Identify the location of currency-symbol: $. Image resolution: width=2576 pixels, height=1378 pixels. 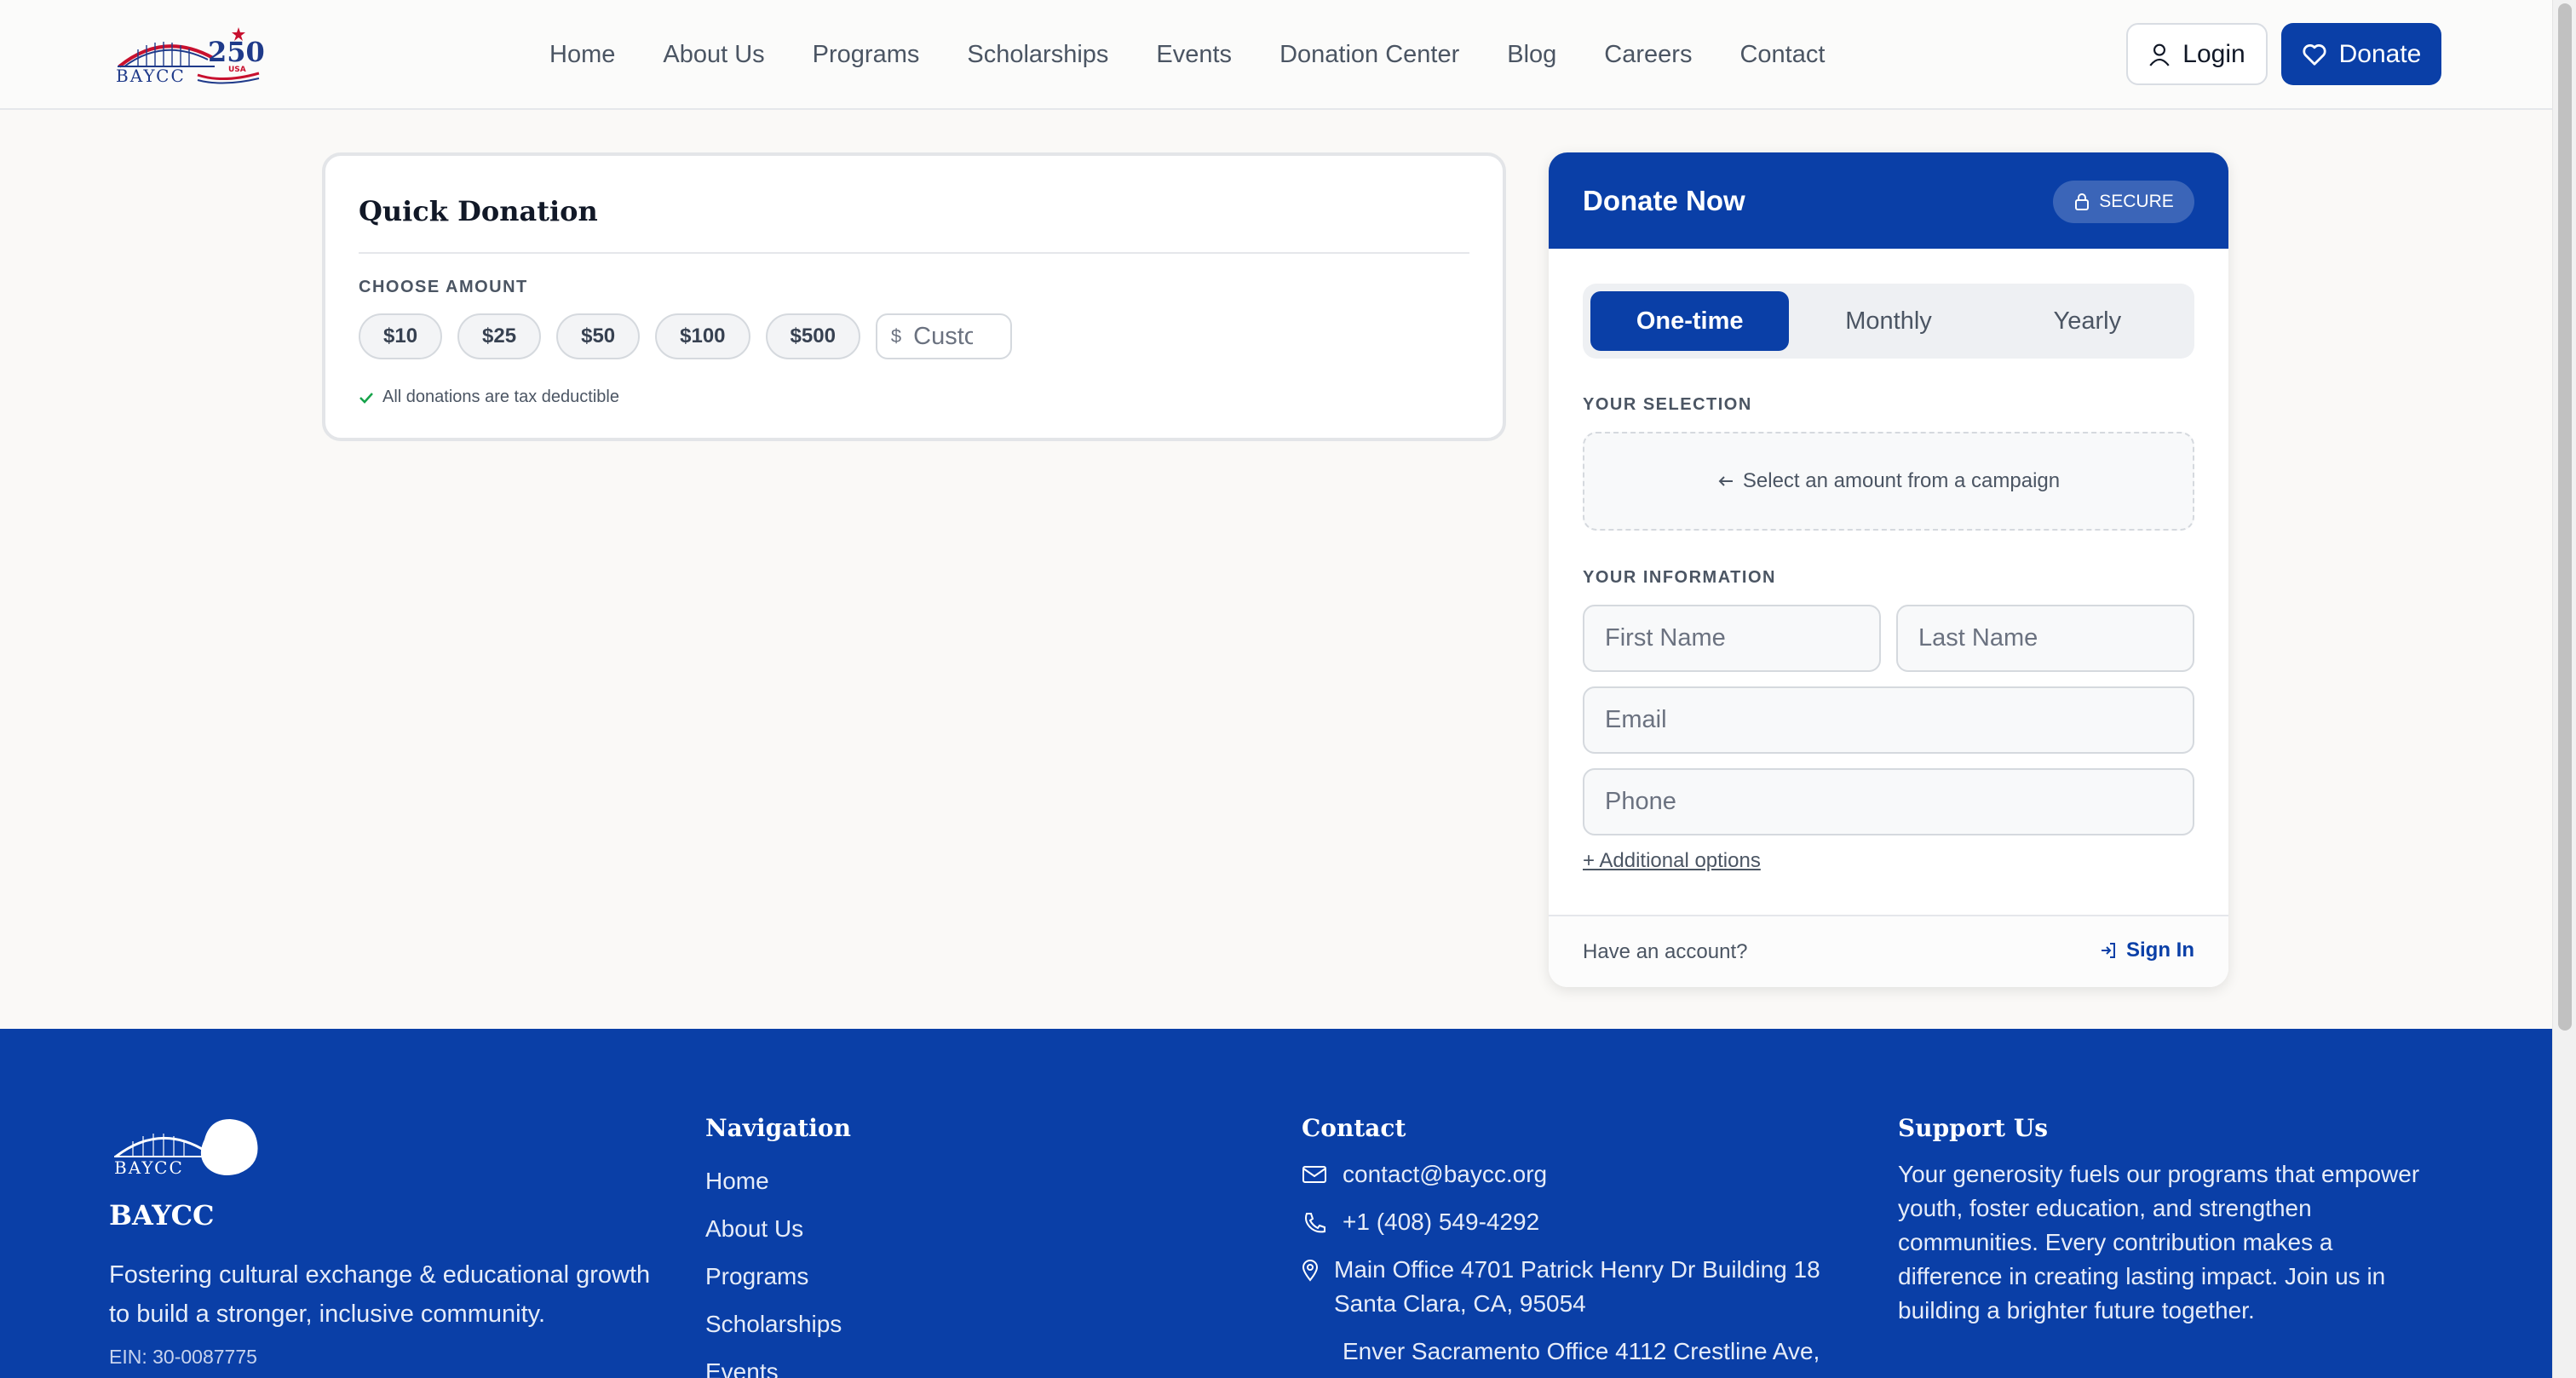
(896, 336).